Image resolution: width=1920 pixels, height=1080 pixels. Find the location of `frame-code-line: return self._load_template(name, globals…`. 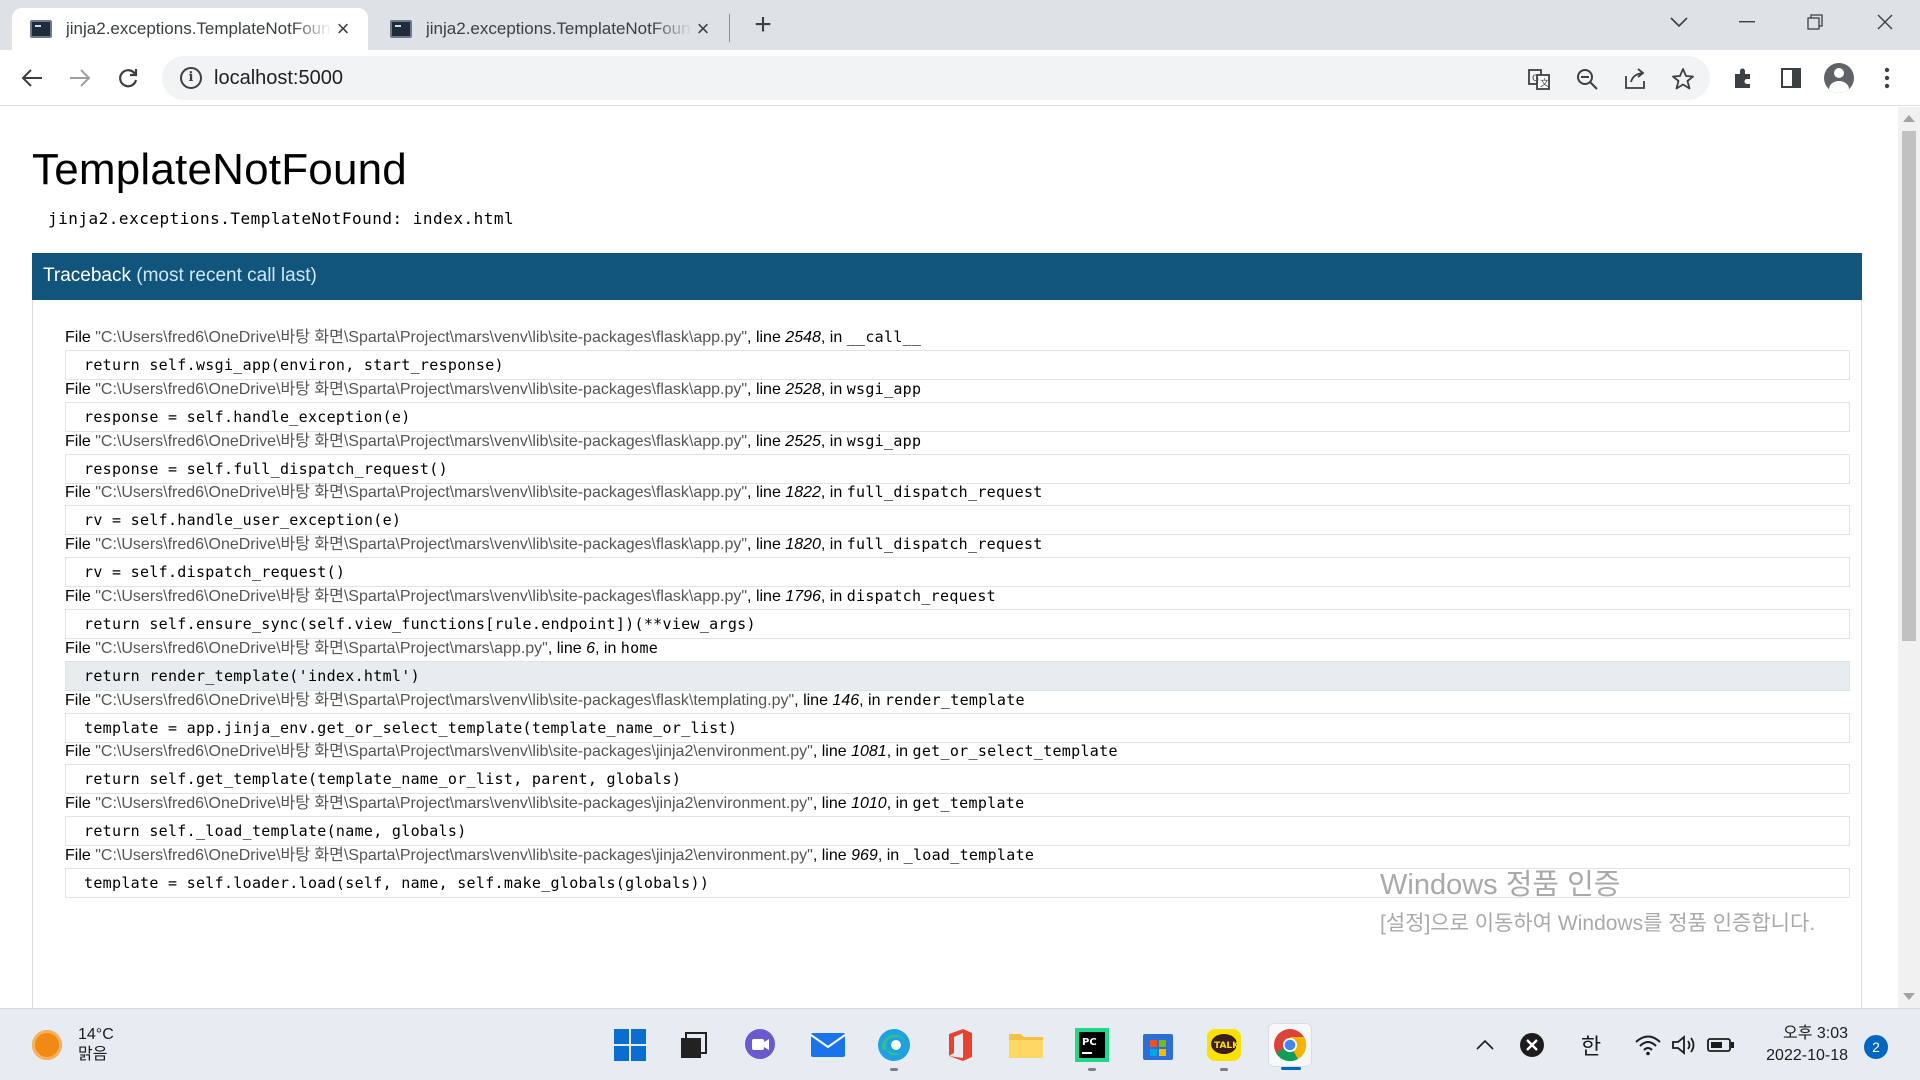

frame-code-line: return self._load_template(name, globals… is located at coordinates (957, 831).